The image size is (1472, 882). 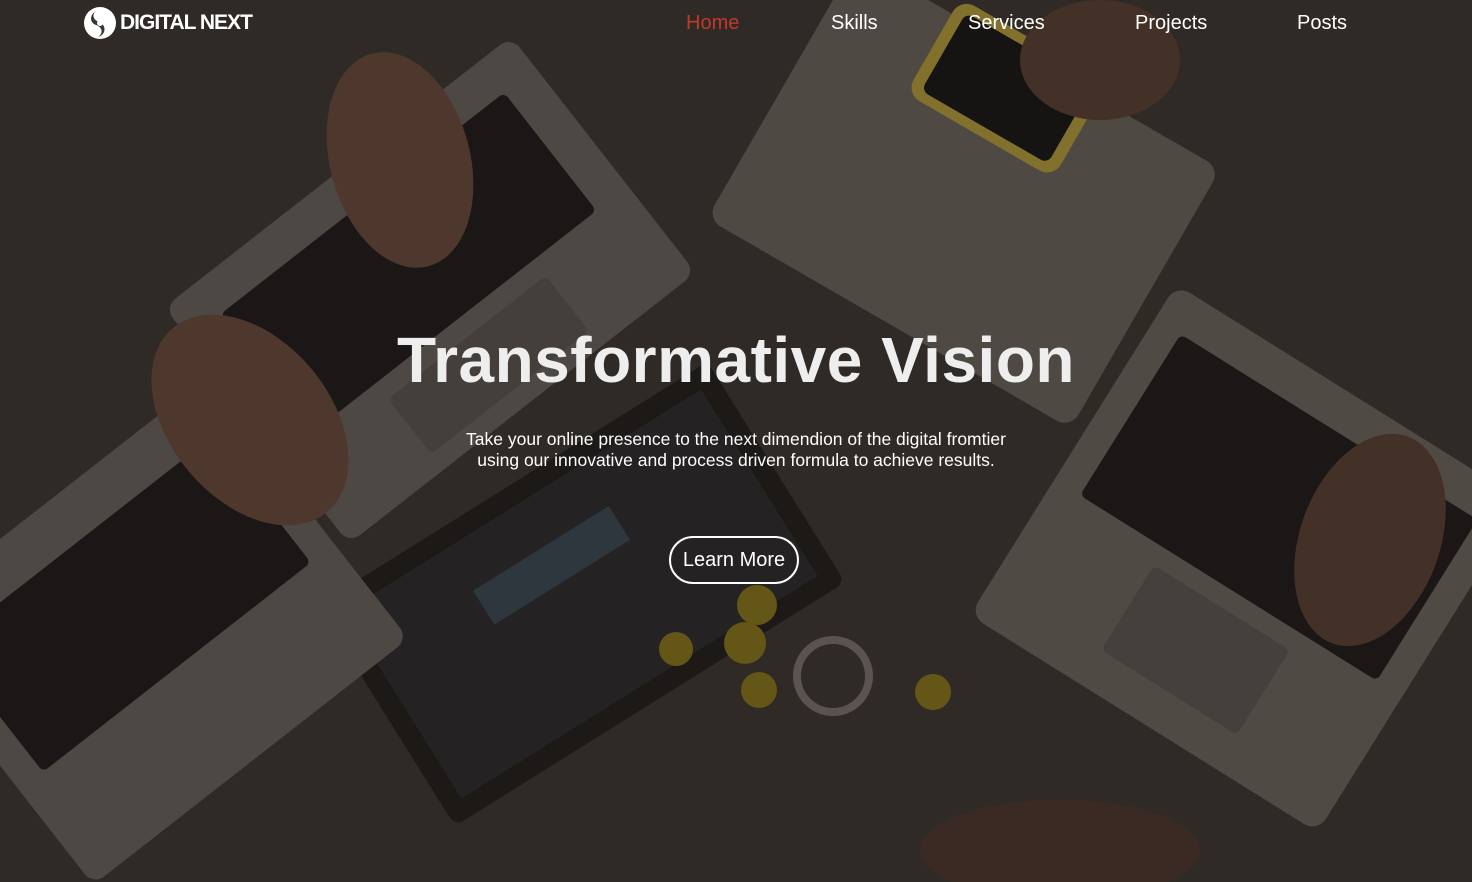 What do you see at coordinates (186, 22) in the screenshot?
I see `brand-name: DIGITAL NEXT` at bounding box center [186, 22].